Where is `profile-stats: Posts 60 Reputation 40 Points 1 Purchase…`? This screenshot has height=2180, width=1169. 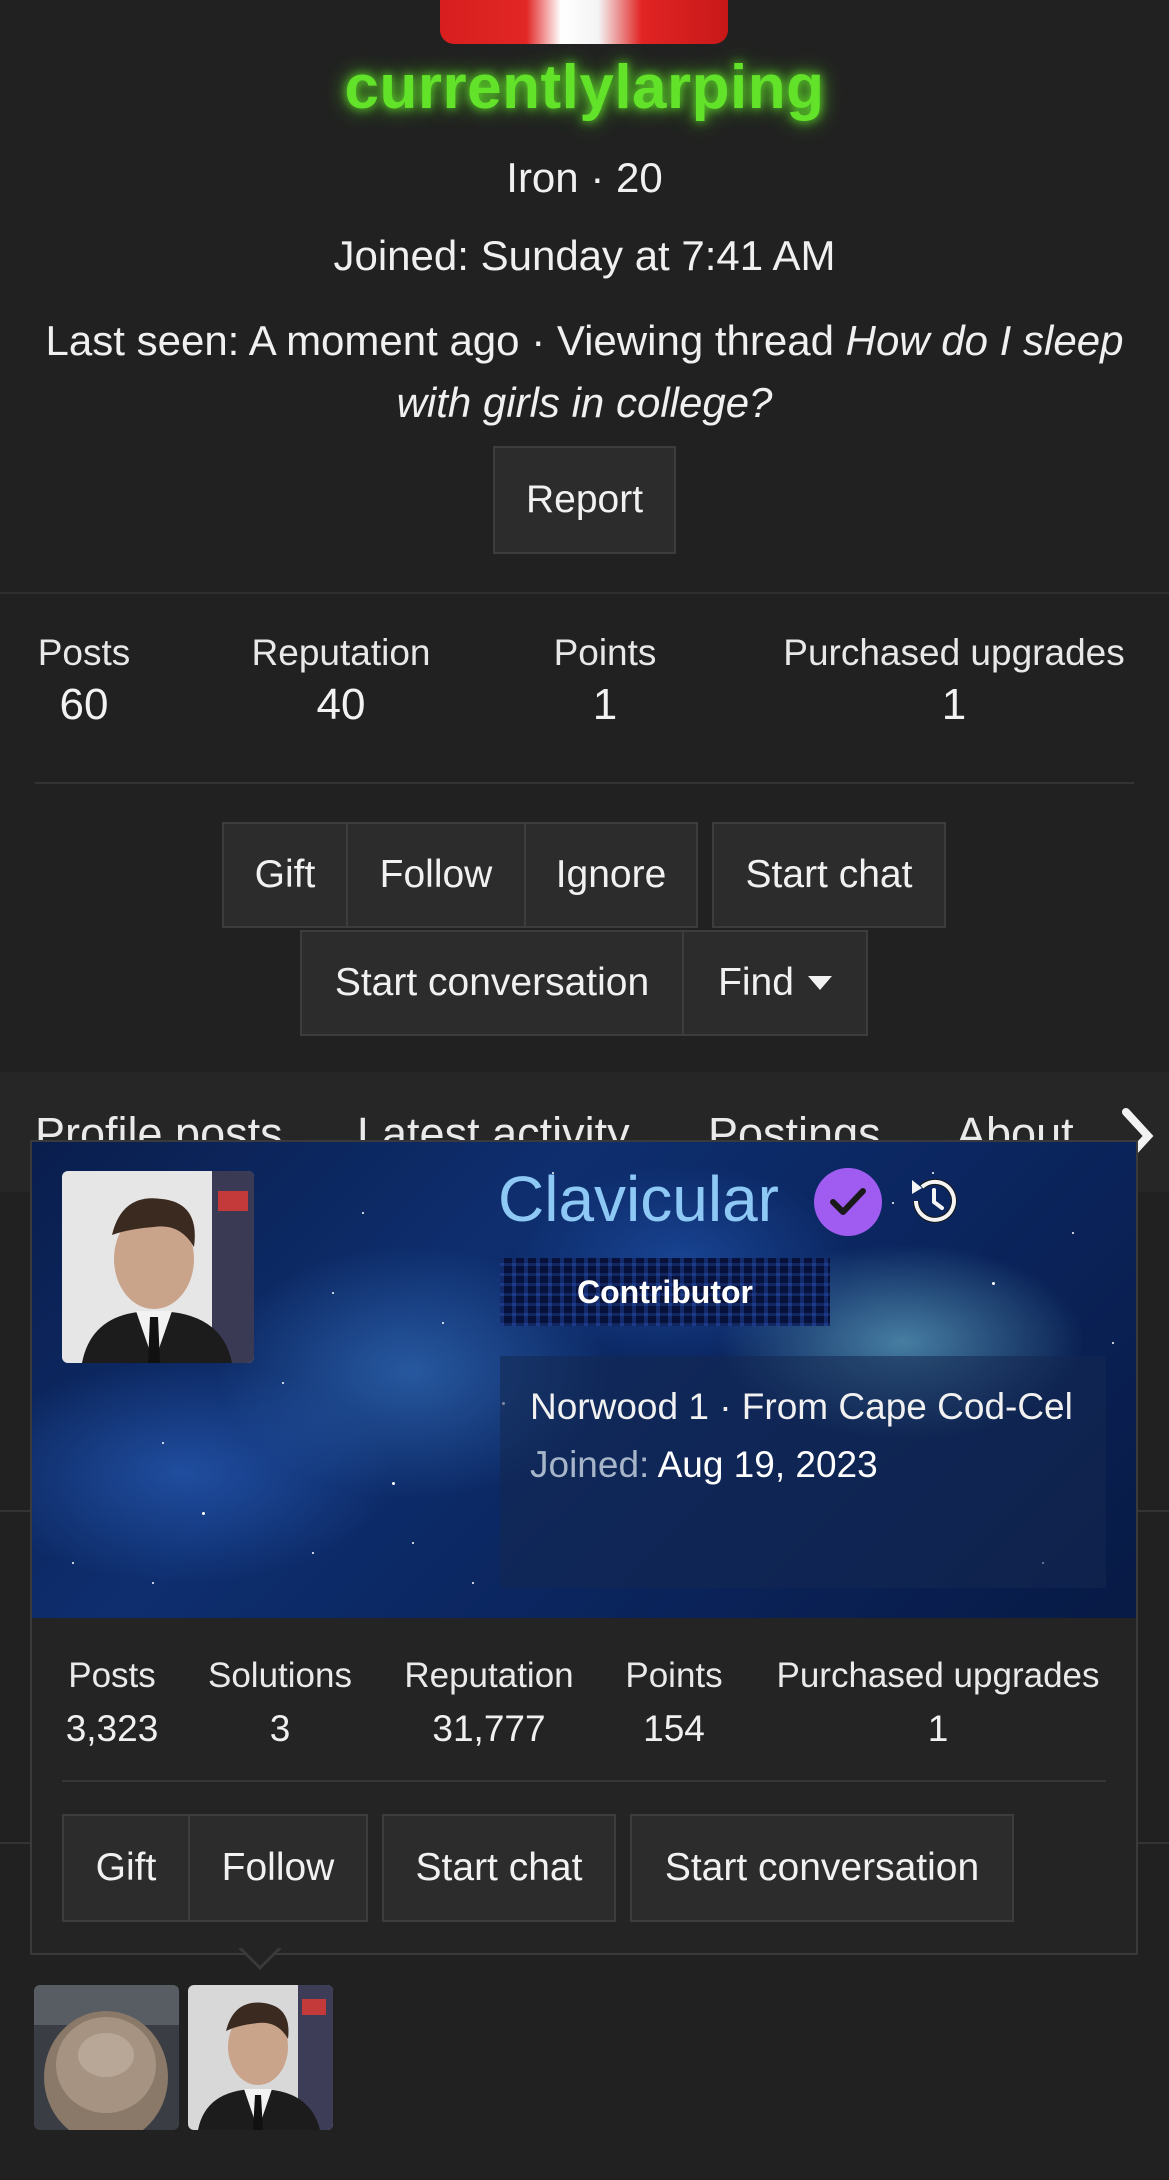 profile-stats: Posts 60 Reputation 40 Points 1 Purchase… is located at coordinates (584, 692).